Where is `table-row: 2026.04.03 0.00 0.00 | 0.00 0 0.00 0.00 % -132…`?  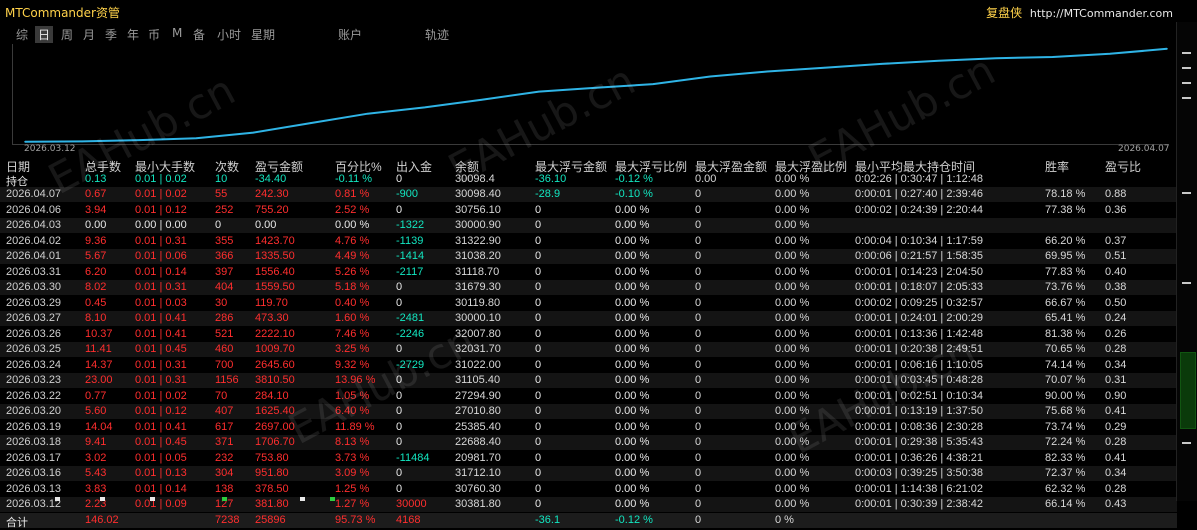
table-row: 2026.04.03 0.00 0.00 | 0.00 0 0.00 0.00 % -132… is located at coordinates (588, 225).